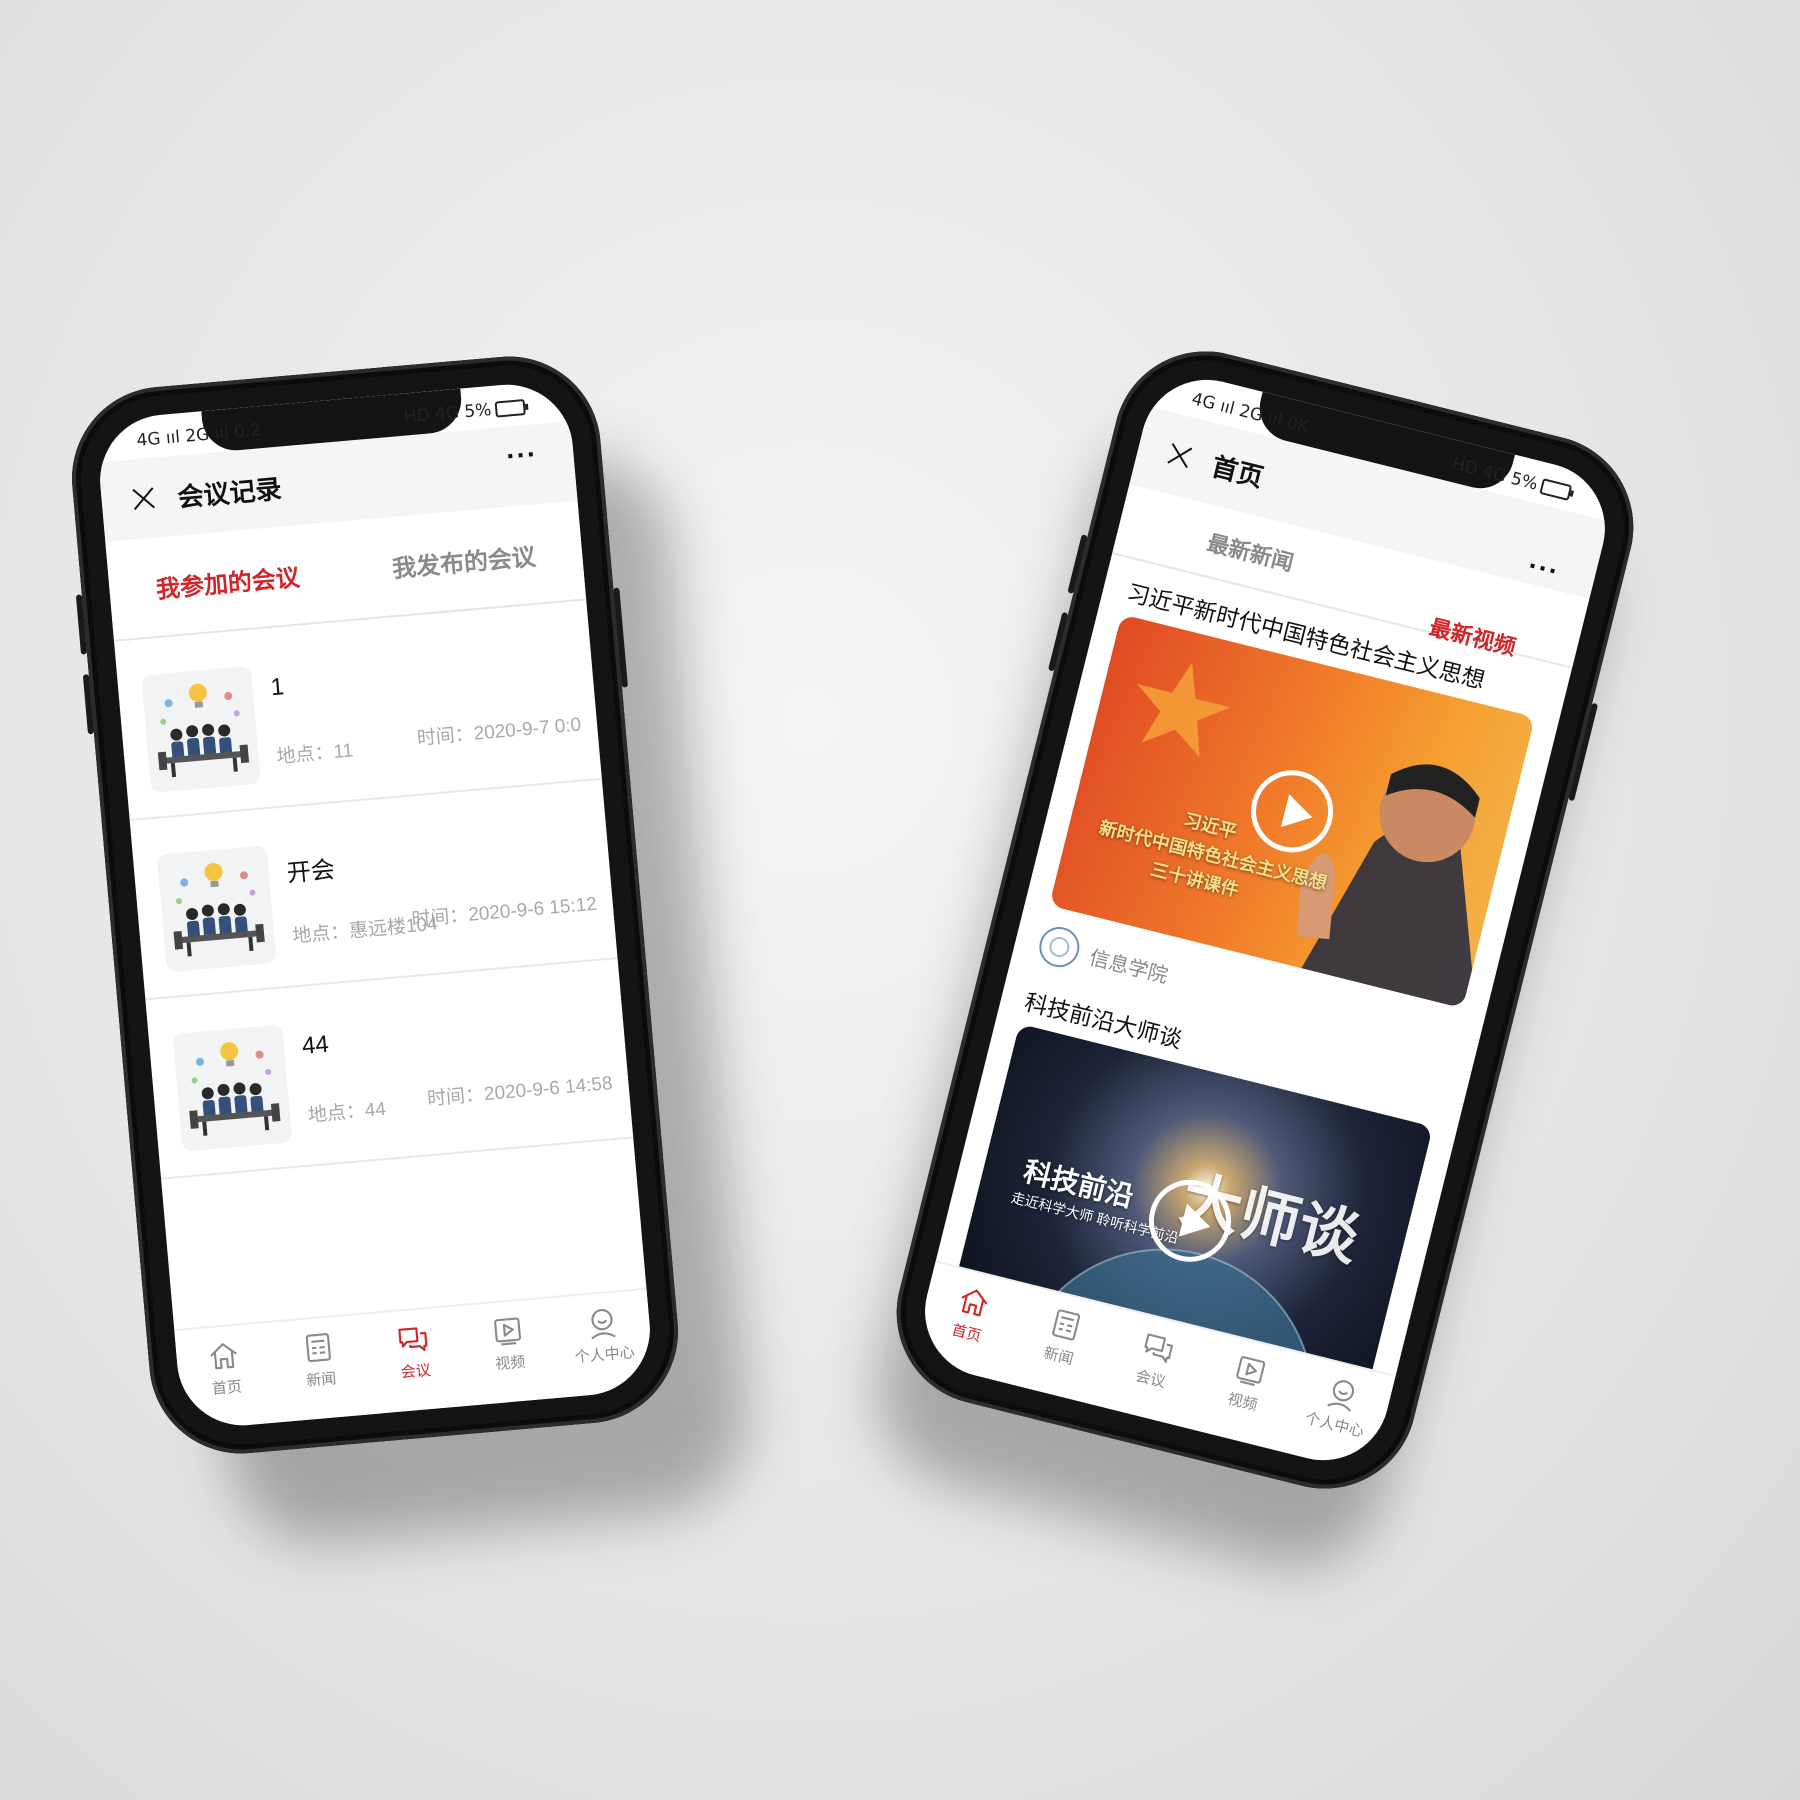 Image resolution: width=1800 pixels, height=1800 pixels. Describe the element at coordinates (315, 754) in the screenshot. I see `meeting-location: 地点：11` at that location.